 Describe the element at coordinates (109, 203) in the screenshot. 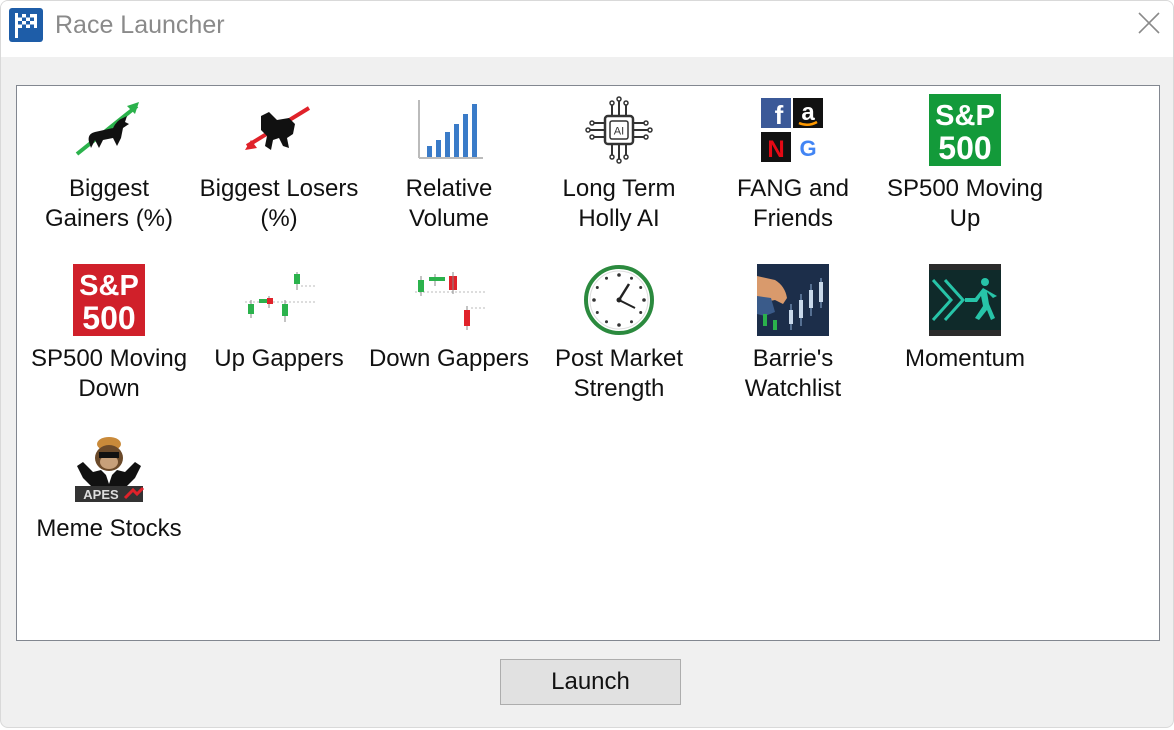

I see `race-item-label: Biggest Gainers (%)` at that location.